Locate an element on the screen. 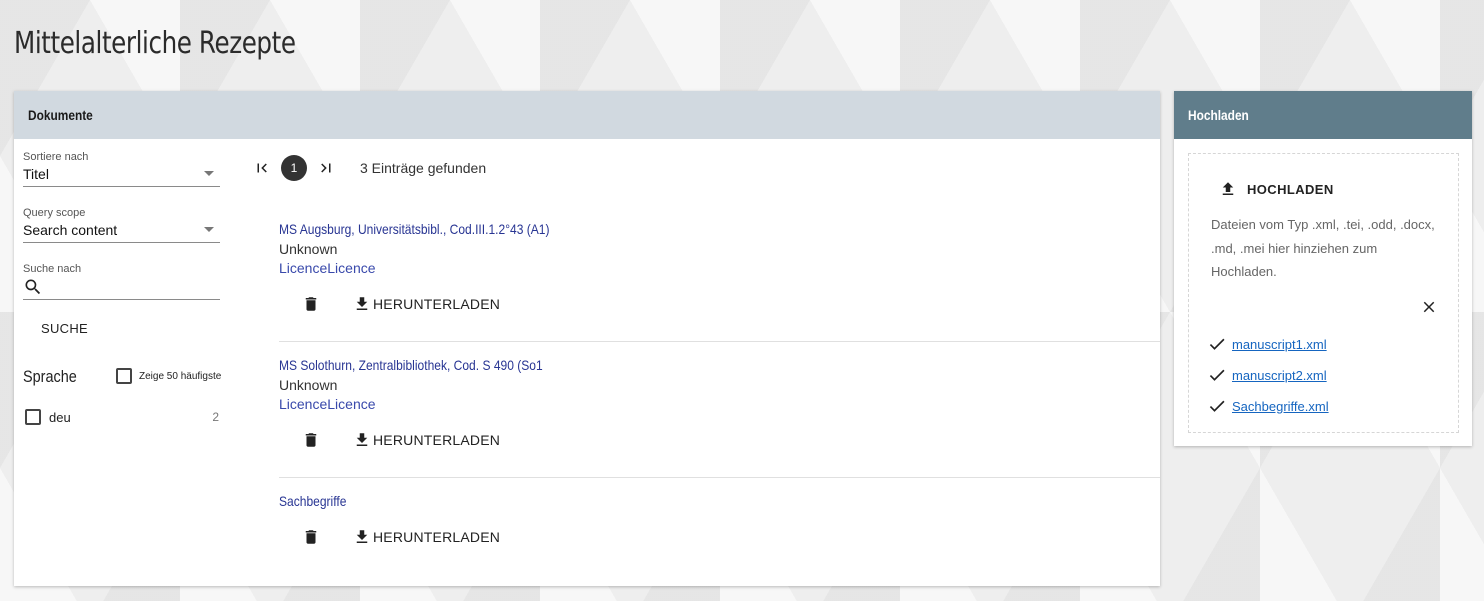 The height and width of the screenshot is (601, 1484). upload-button: HOCHLADEN is located at coordinates (1276, 189).